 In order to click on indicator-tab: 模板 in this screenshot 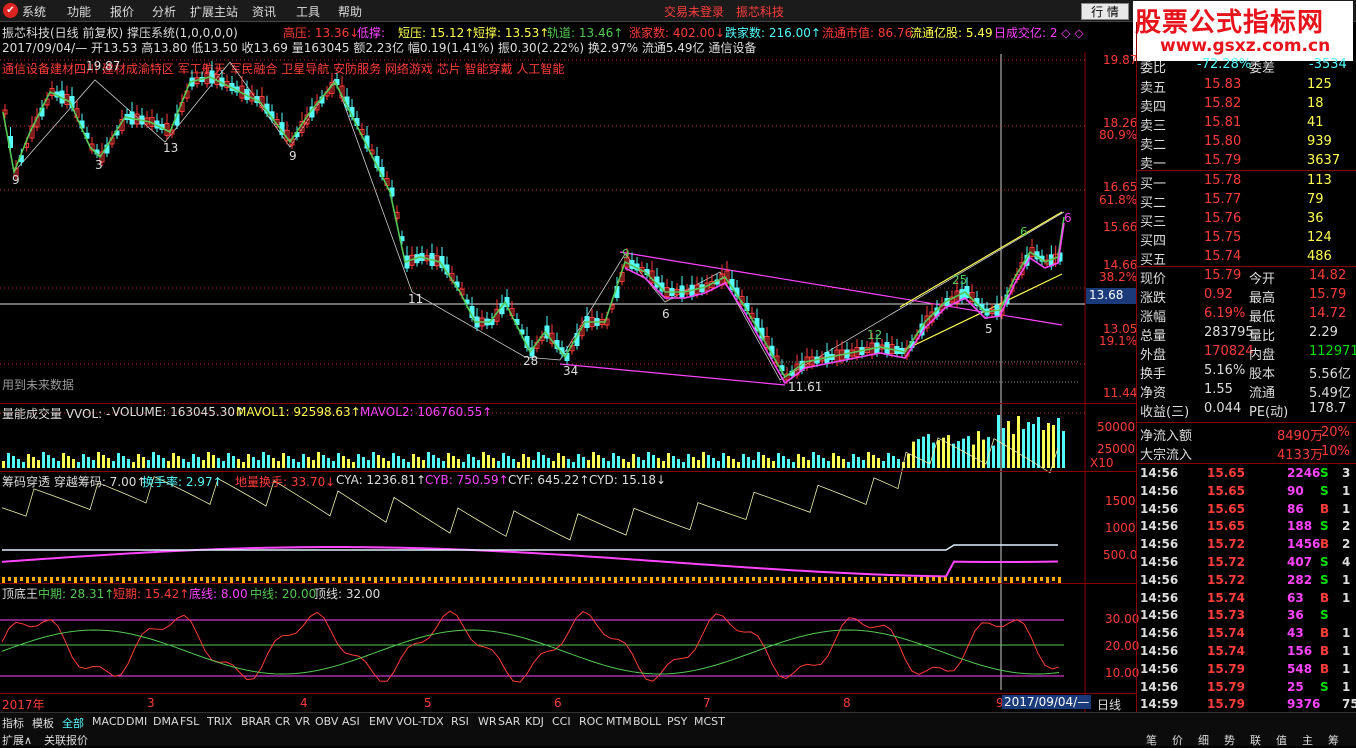, I will do `click(43, 723)`.